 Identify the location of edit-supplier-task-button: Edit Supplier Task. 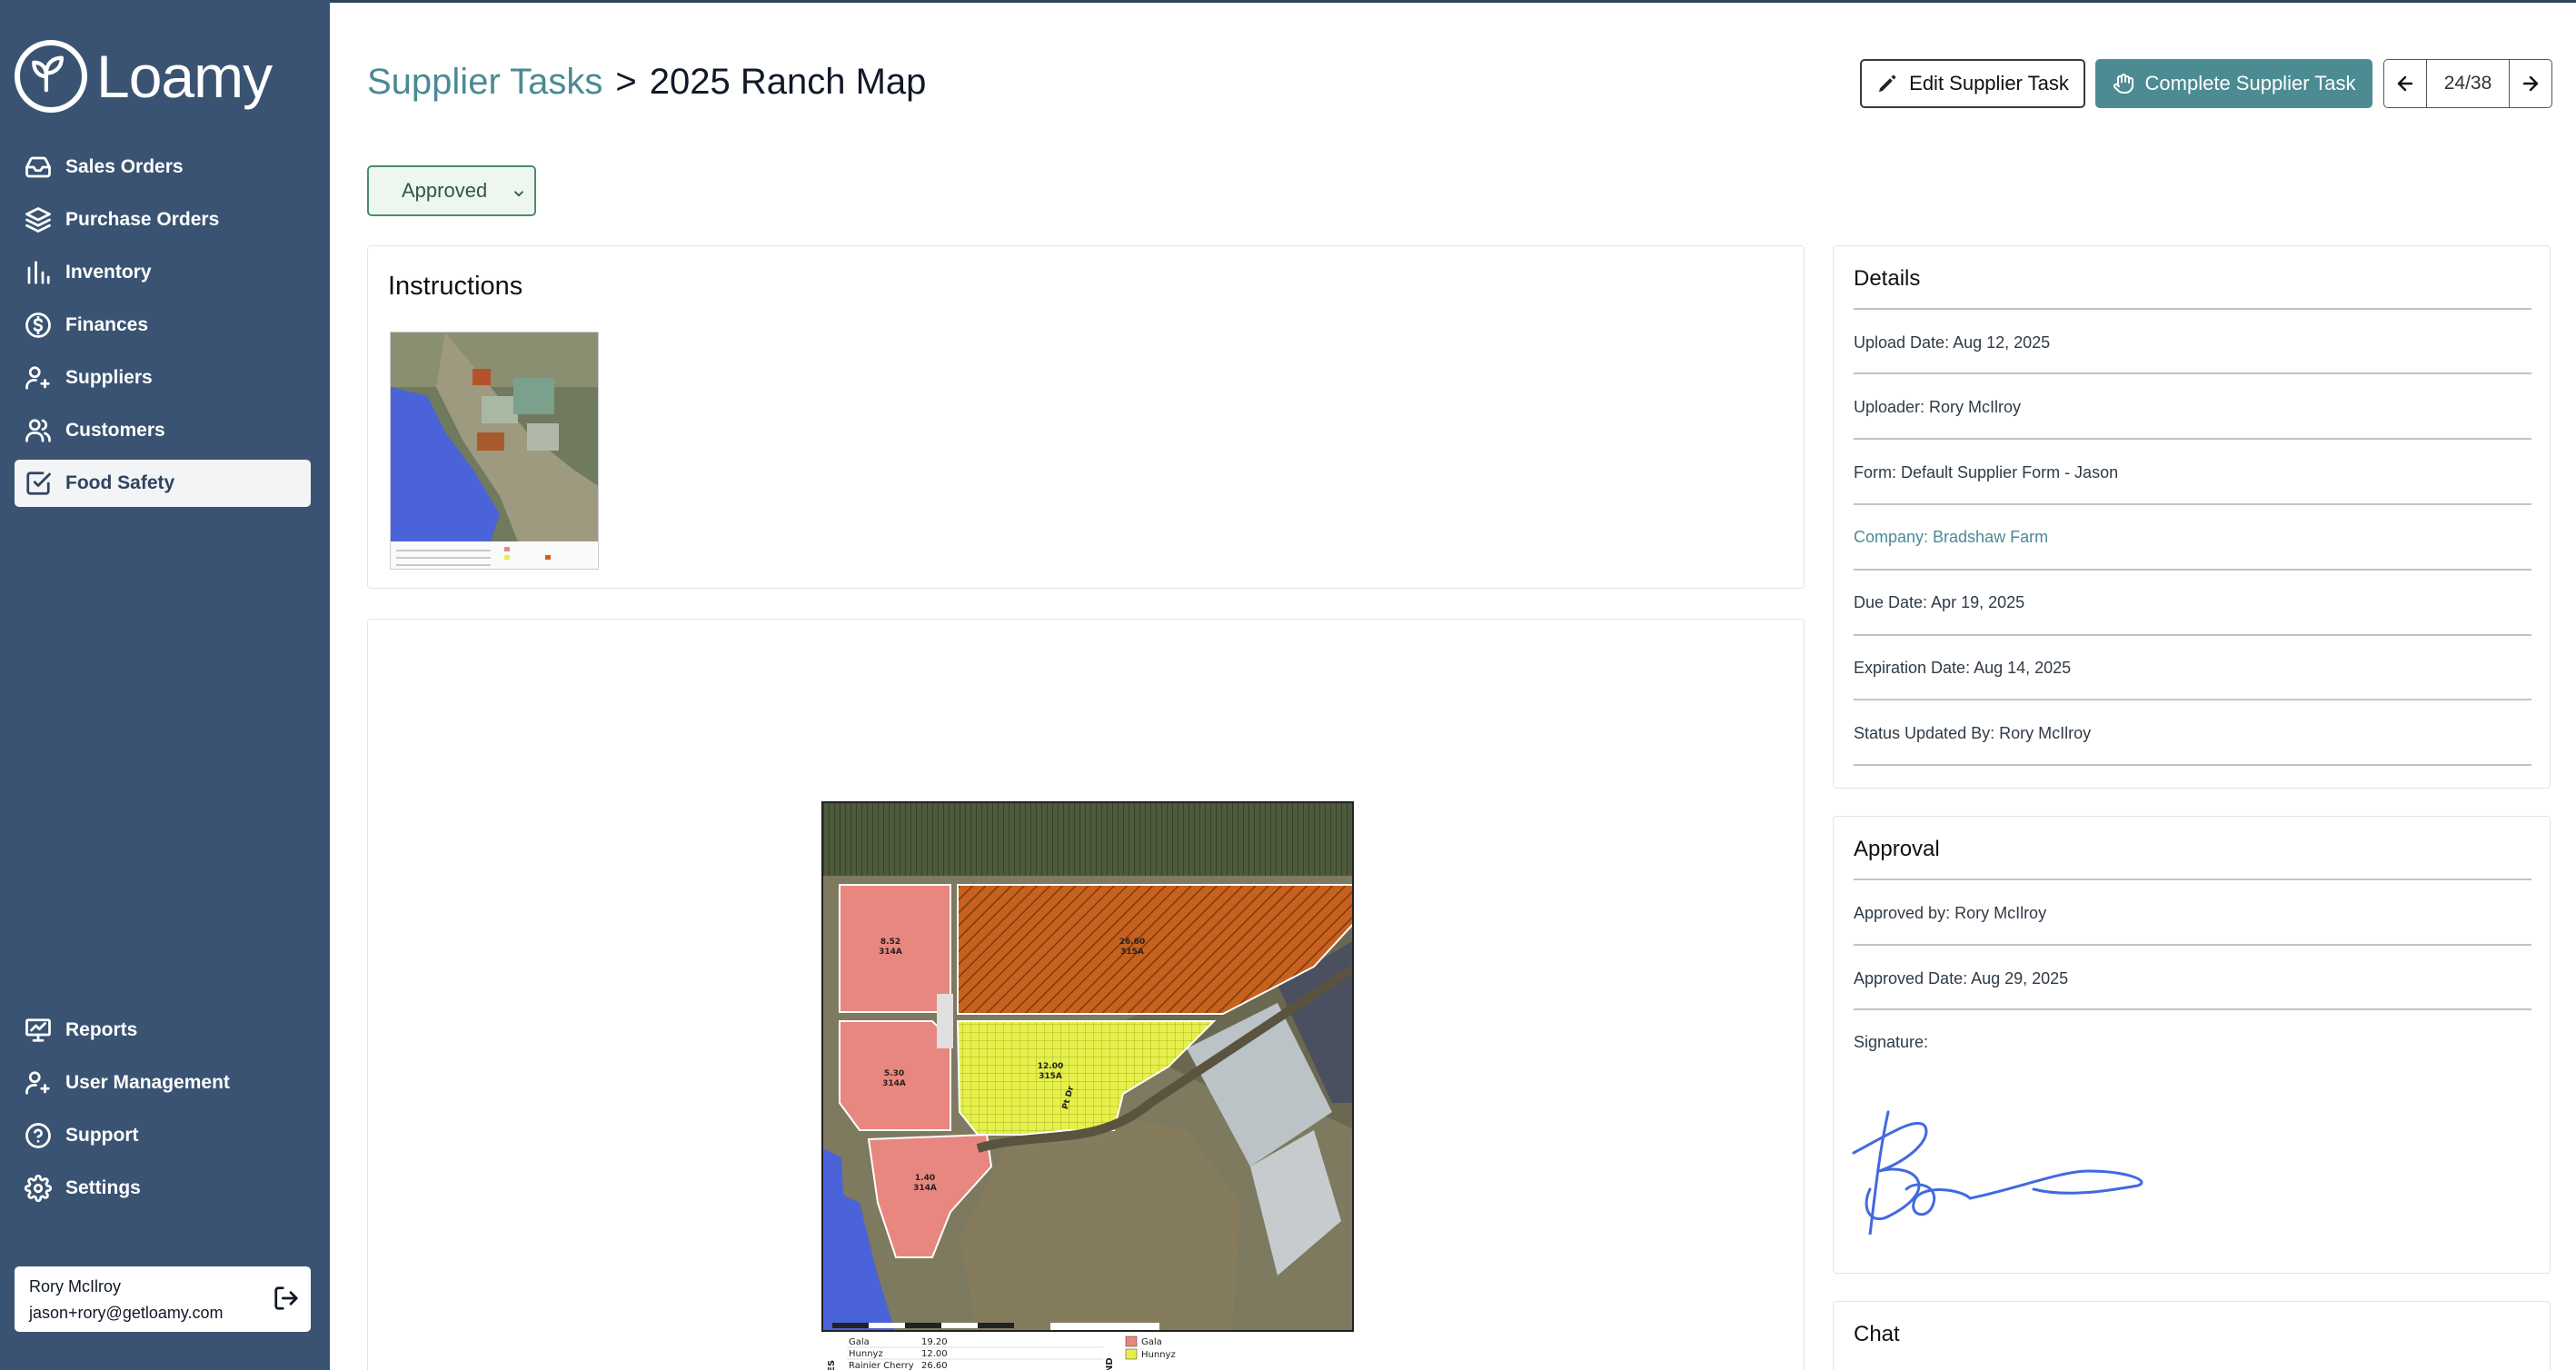
(1973, 83).